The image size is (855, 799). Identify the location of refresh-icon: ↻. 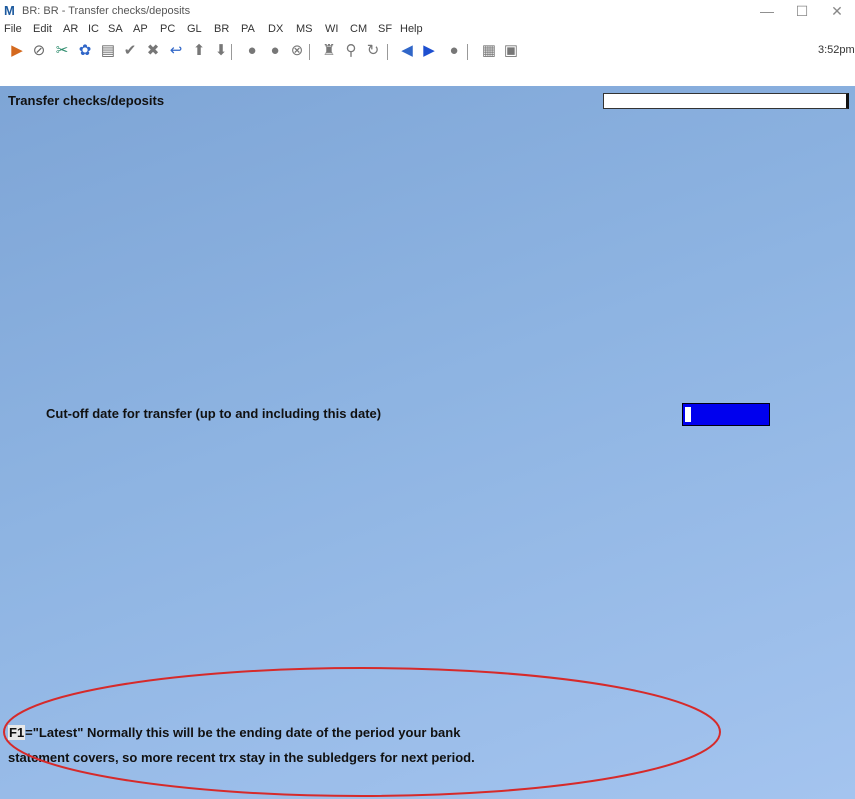
(373, 51).